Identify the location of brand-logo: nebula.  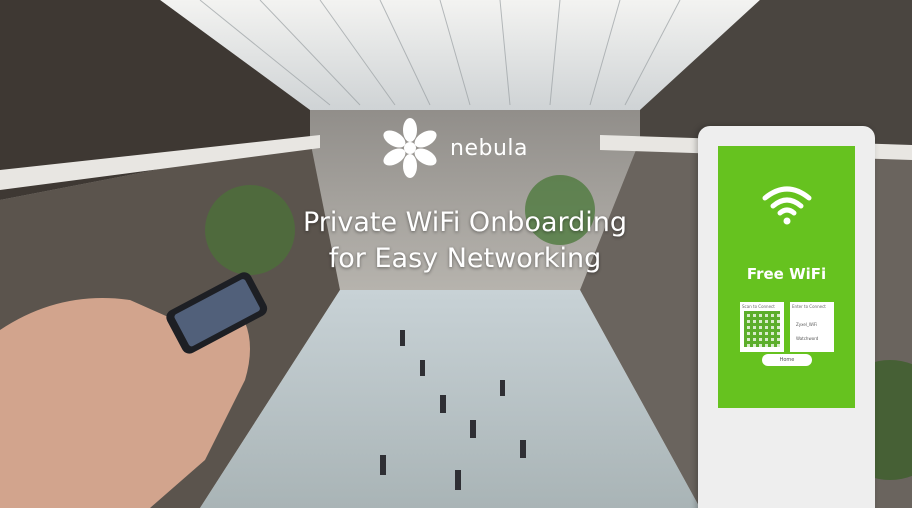
(454, 148).